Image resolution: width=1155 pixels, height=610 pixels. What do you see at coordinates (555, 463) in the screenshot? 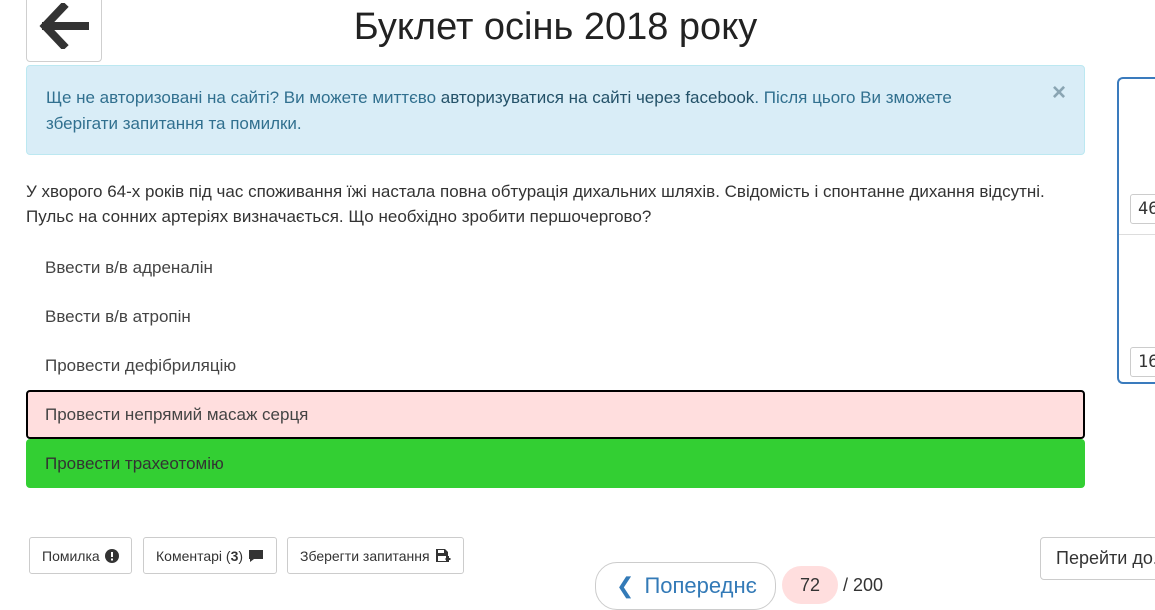
I see `answer-option-correct: Провести трахеотомію` at bounding box center [555, 463].